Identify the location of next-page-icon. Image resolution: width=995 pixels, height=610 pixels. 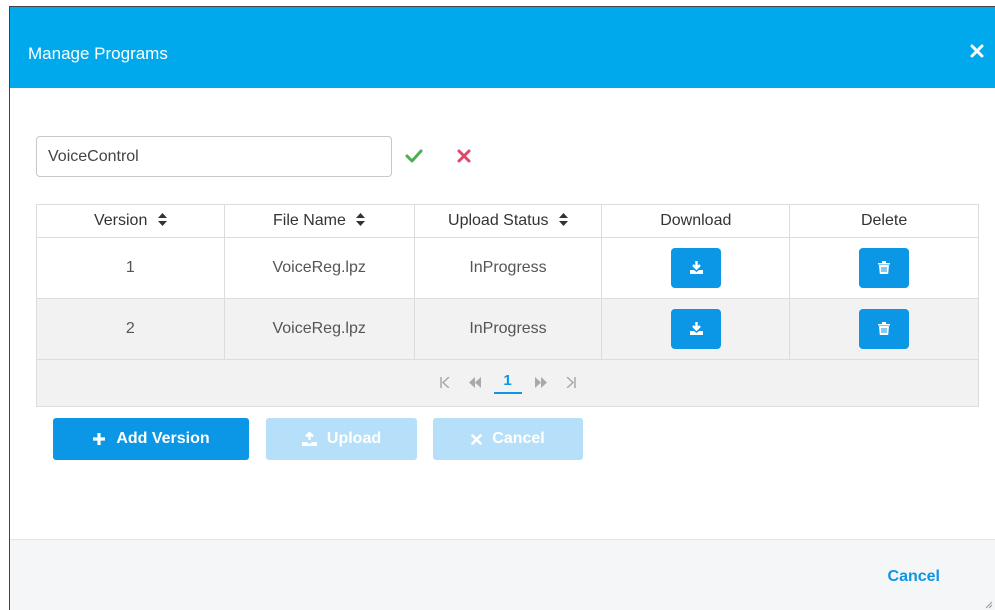
(541, 383).